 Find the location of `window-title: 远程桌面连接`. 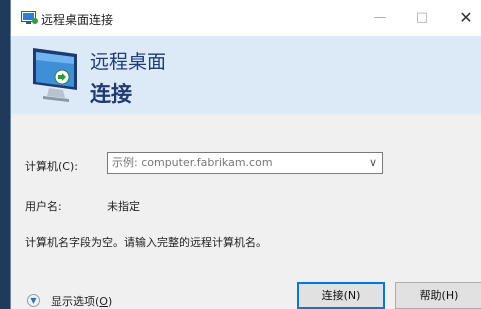

window-title: 远程桌面连接 is located at coordinates (77, 20).